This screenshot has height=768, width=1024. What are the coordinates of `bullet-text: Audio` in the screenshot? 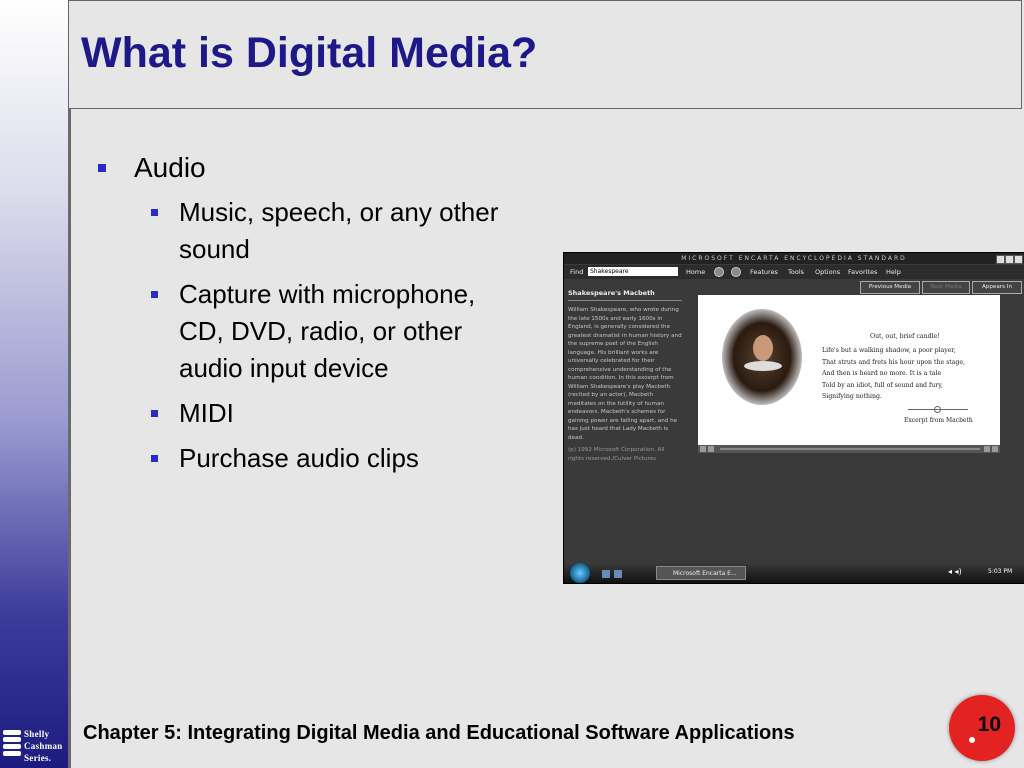 It's located at (170, 167).